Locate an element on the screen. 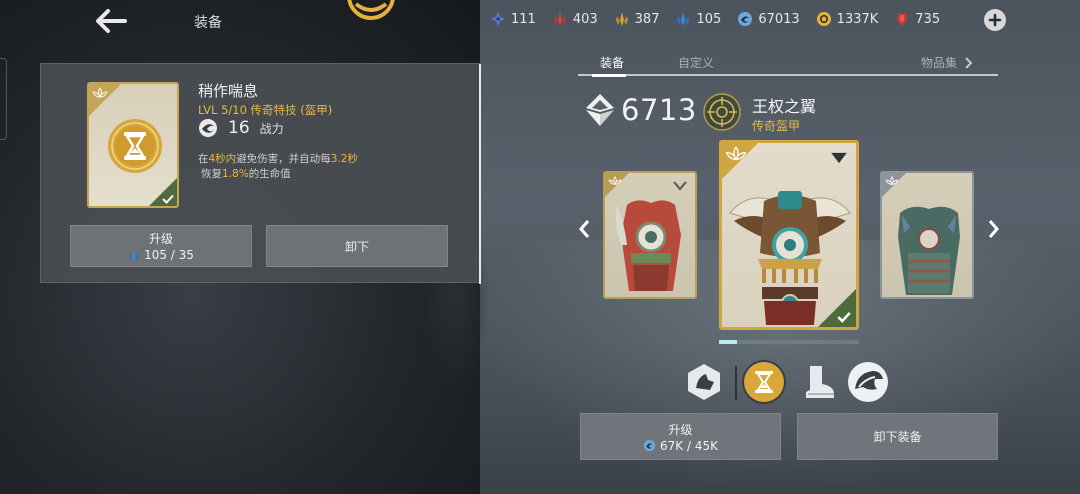 This screenshot has width=1080, height=494. currency-value: 735 is located at coordinates (928, 19).